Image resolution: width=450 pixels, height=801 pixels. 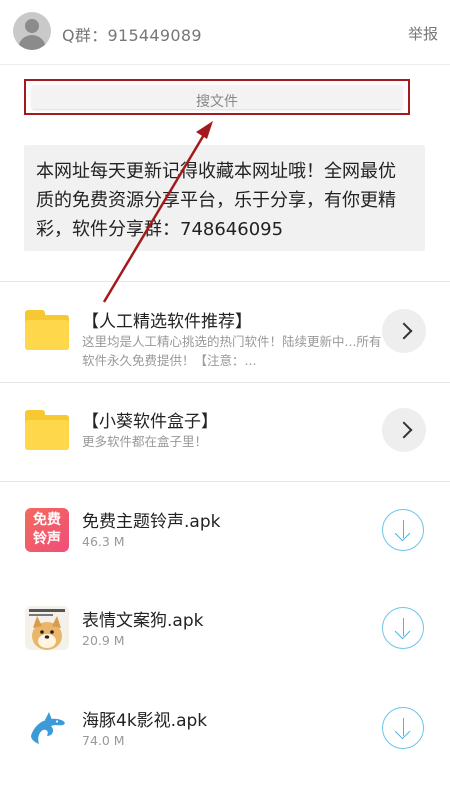 What do you see at coordinates (103, 740) in the screenshot?
I see `file-size: 74.0 M` at bounding box center [103, 740].